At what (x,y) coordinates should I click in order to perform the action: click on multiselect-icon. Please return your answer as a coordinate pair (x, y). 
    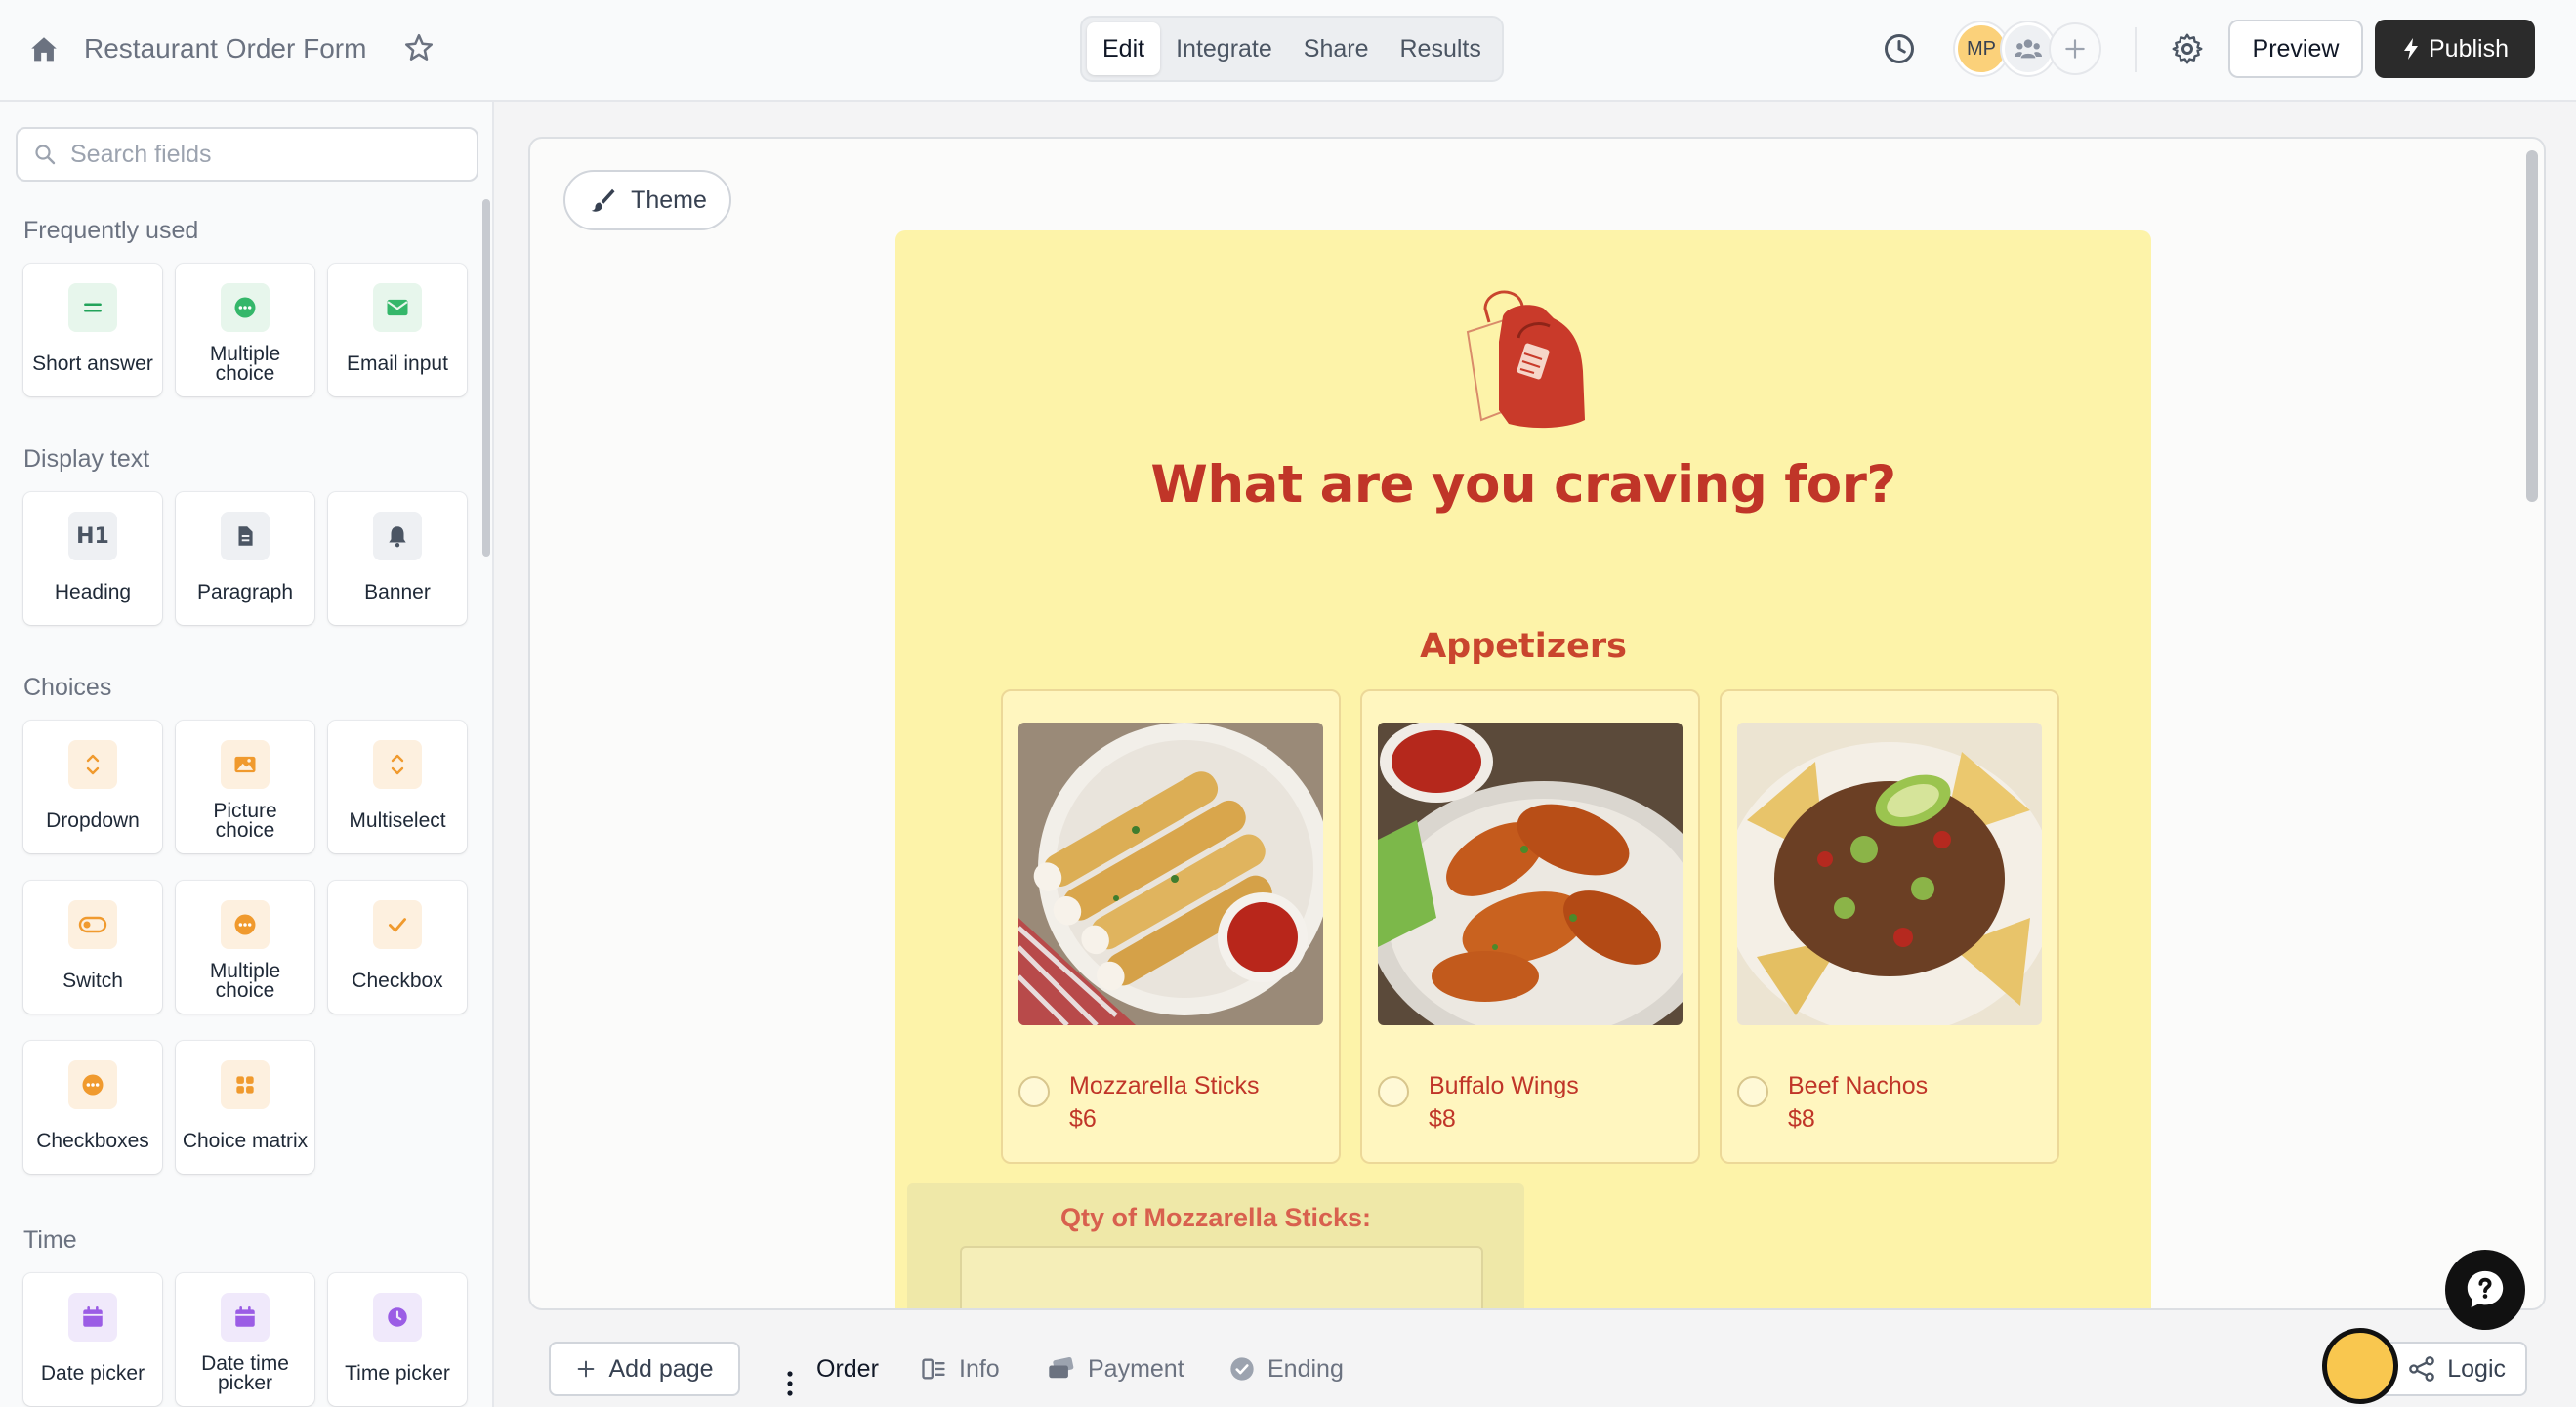
    Looking at the image, I should click on (397, 764).